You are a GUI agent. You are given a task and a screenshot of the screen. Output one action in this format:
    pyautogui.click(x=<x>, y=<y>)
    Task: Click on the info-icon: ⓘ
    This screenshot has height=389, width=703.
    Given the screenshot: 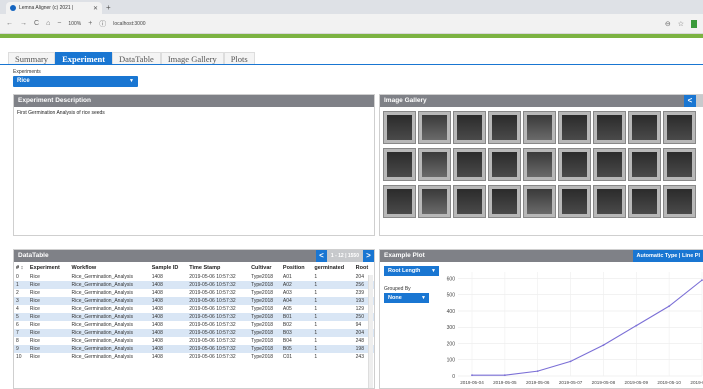 What is the action you would take?
    pyautogui.click(x=102, y=24)
    